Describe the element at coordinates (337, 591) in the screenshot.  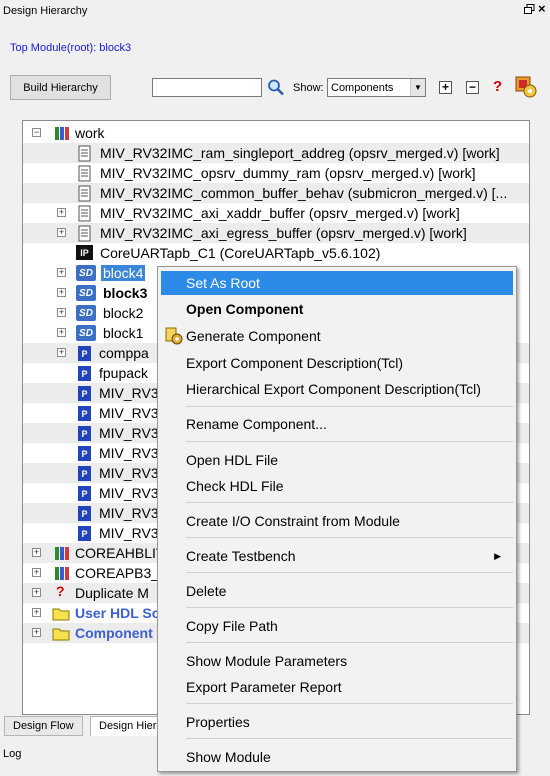
I see `menu-item-delete: Delete` at that location.